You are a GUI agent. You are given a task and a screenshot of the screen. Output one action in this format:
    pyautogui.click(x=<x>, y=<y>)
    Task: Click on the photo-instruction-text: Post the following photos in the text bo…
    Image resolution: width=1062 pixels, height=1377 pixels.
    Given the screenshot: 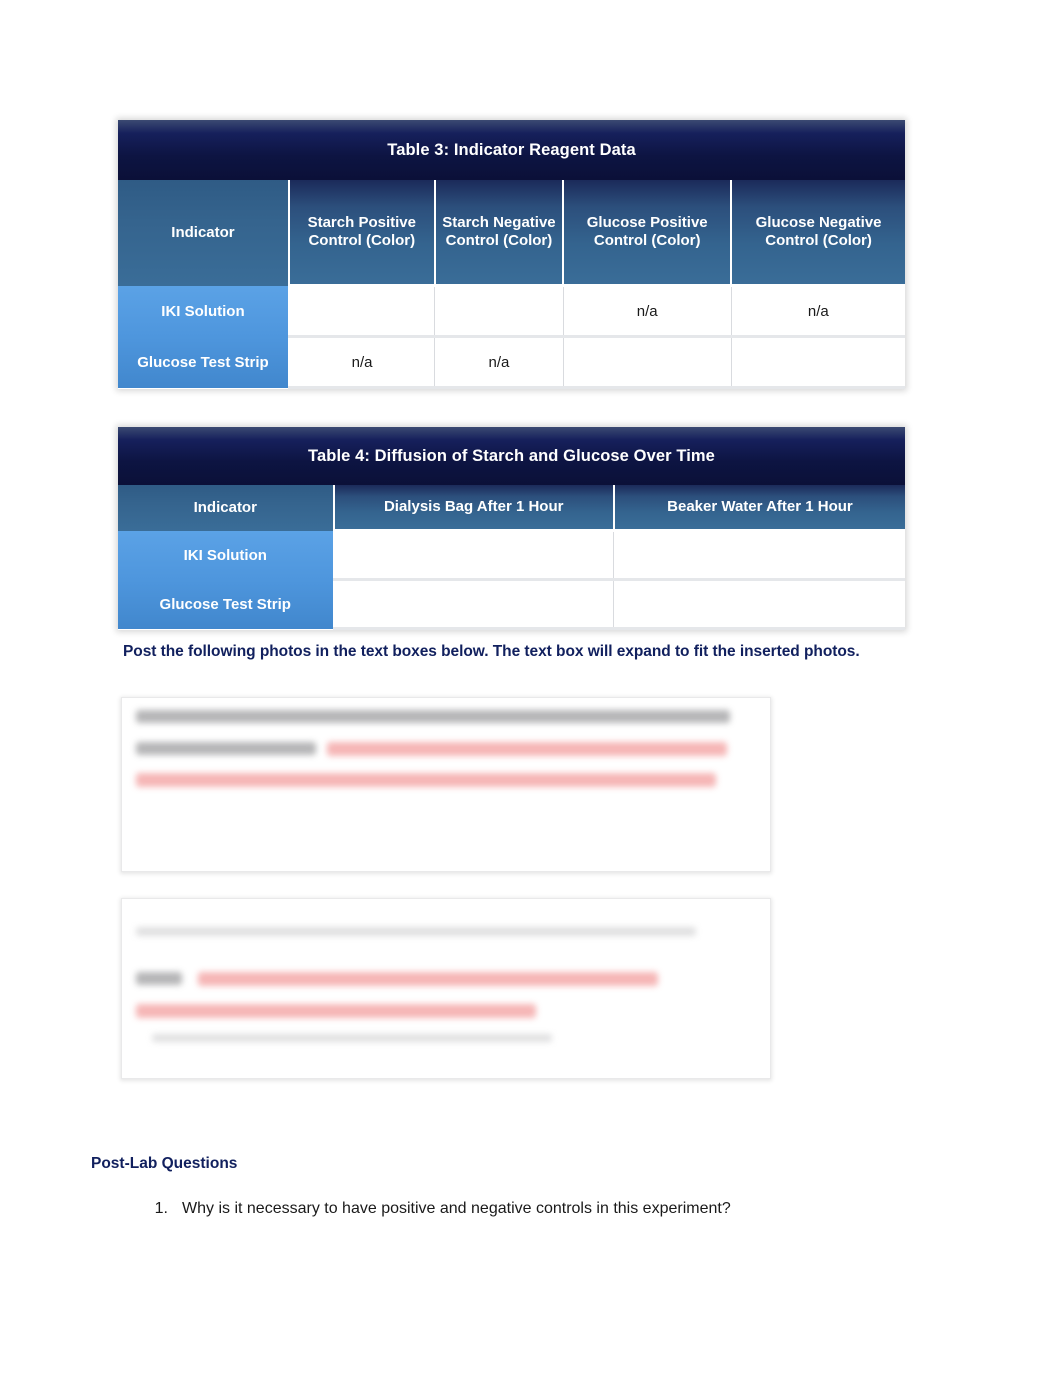 What is the action you would take?
    pyautogui.click(x=491, y=651)
    